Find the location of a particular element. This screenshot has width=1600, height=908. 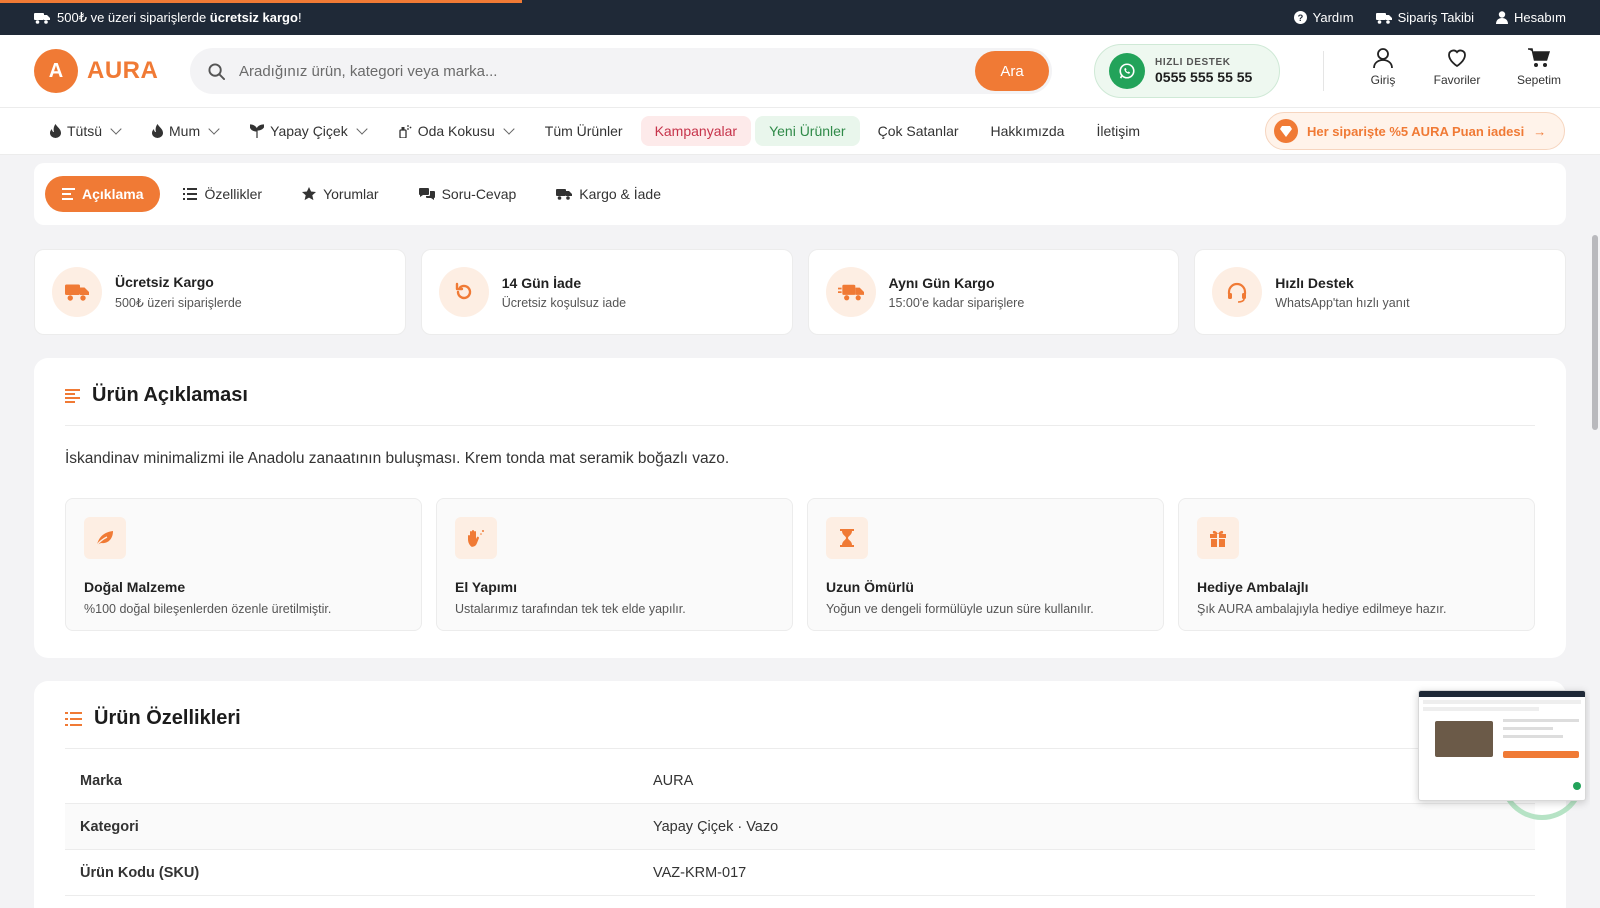

nav-label: Yeni Ürünler is located at coordinates (807, 131).